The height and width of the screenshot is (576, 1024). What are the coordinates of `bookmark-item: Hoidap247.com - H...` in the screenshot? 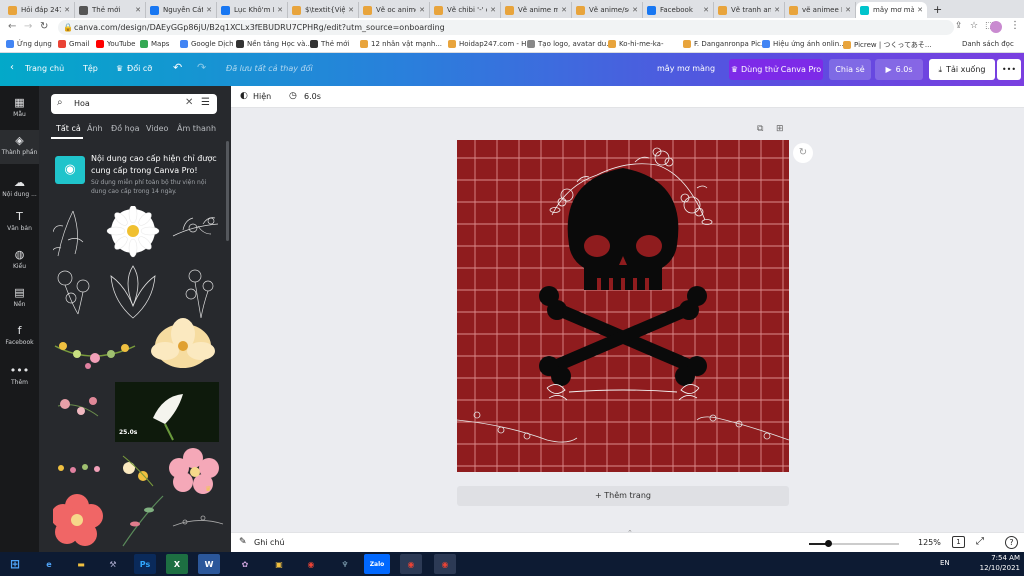 It's located at (490, 44).